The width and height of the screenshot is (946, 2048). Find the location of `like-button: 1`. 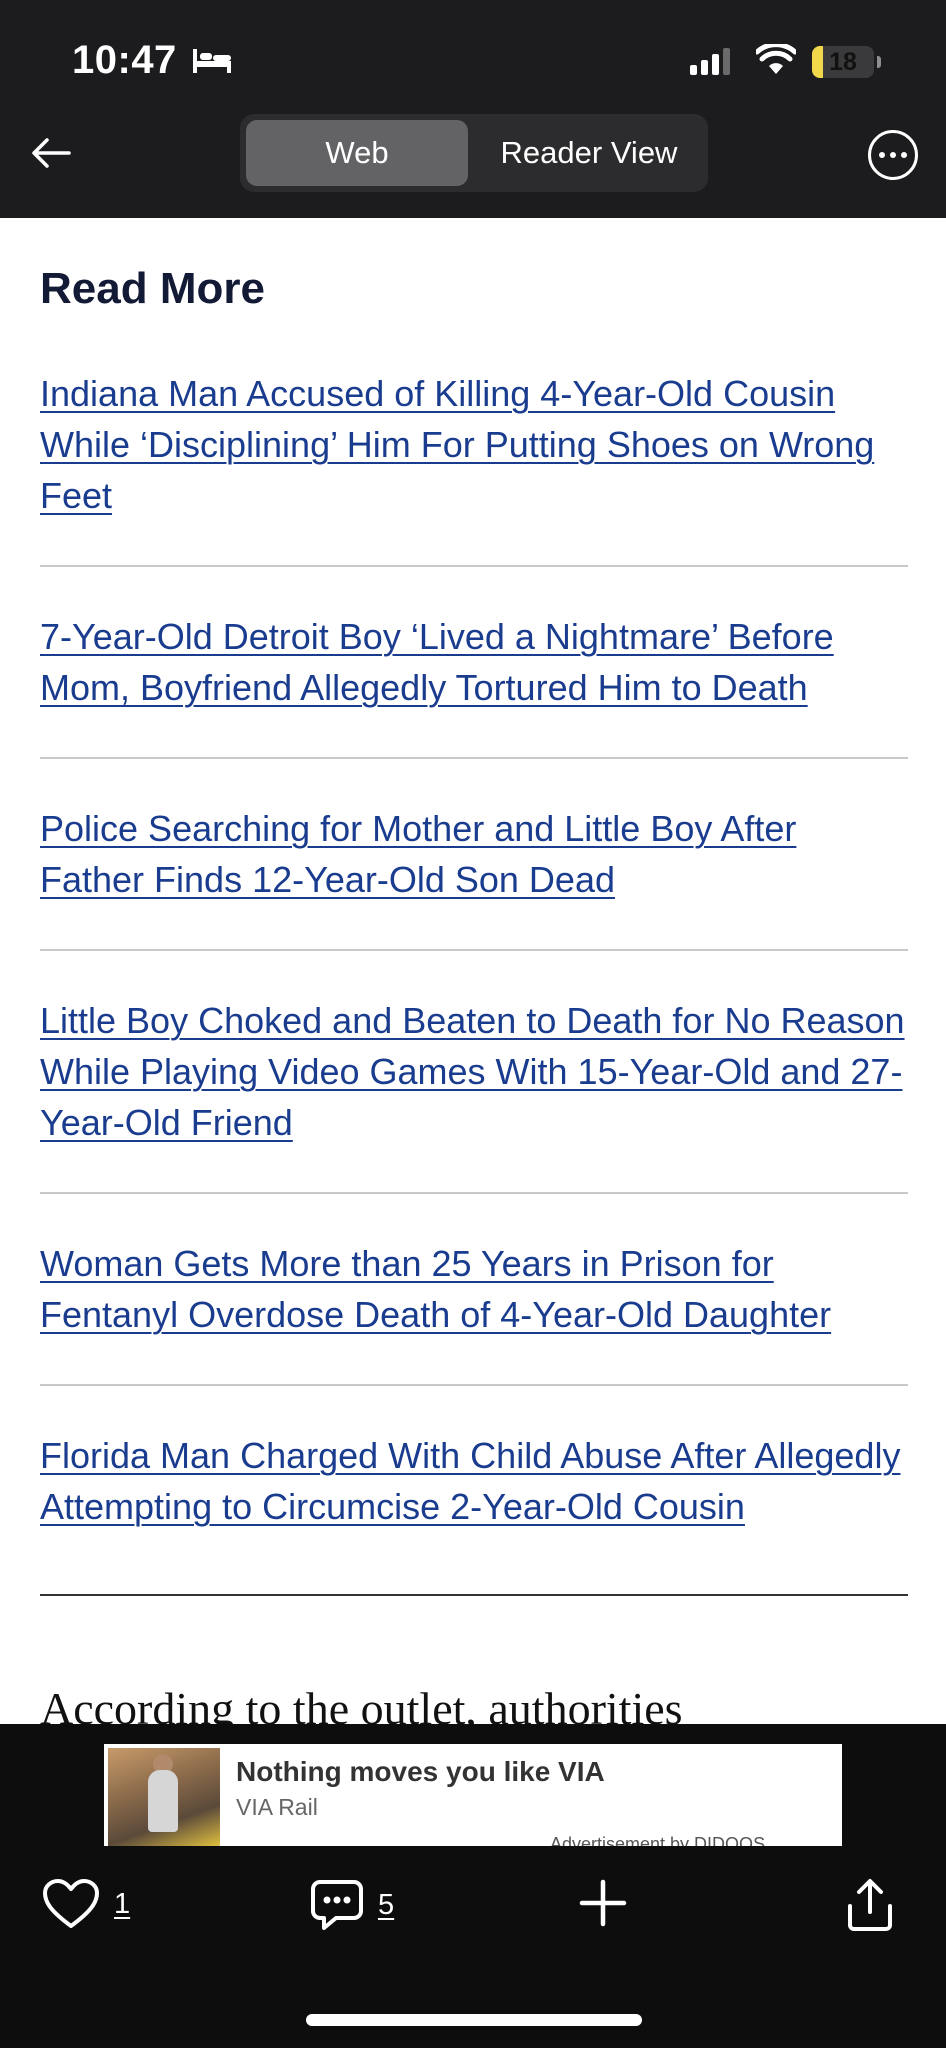

like-button: 1 is located at coordinates (86, 1904).